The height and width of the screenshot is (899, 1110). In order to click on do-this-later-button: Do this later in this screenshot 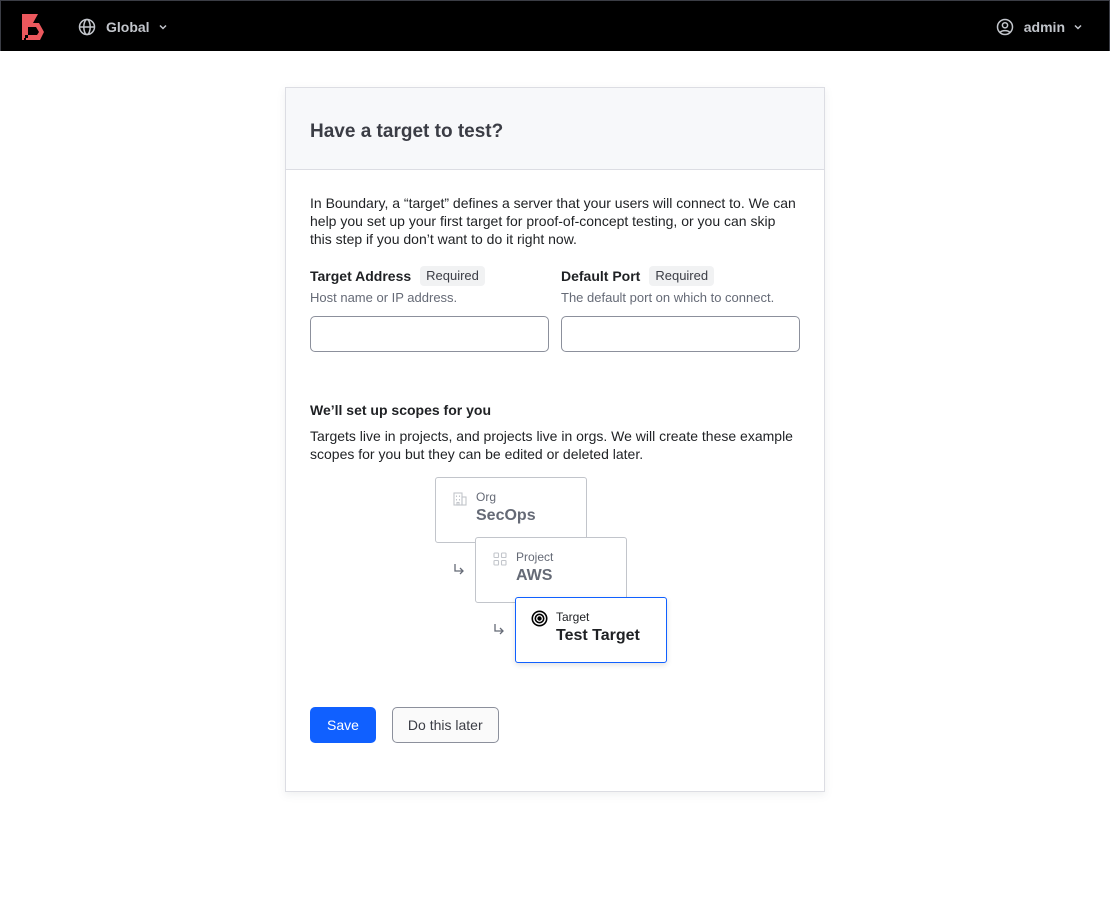, I will do `click(445, 725)`.